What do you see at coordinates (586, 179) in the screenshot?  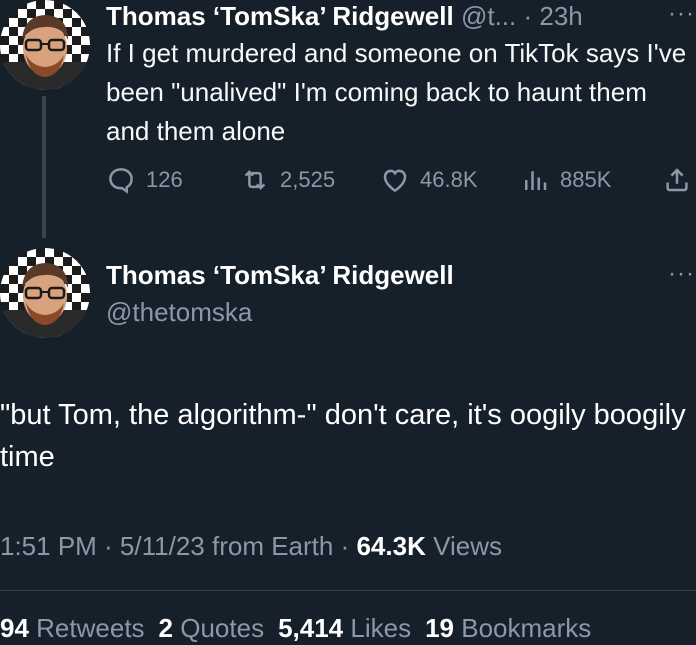 I see `views-count: 885K` at bounding box center [586, 179].